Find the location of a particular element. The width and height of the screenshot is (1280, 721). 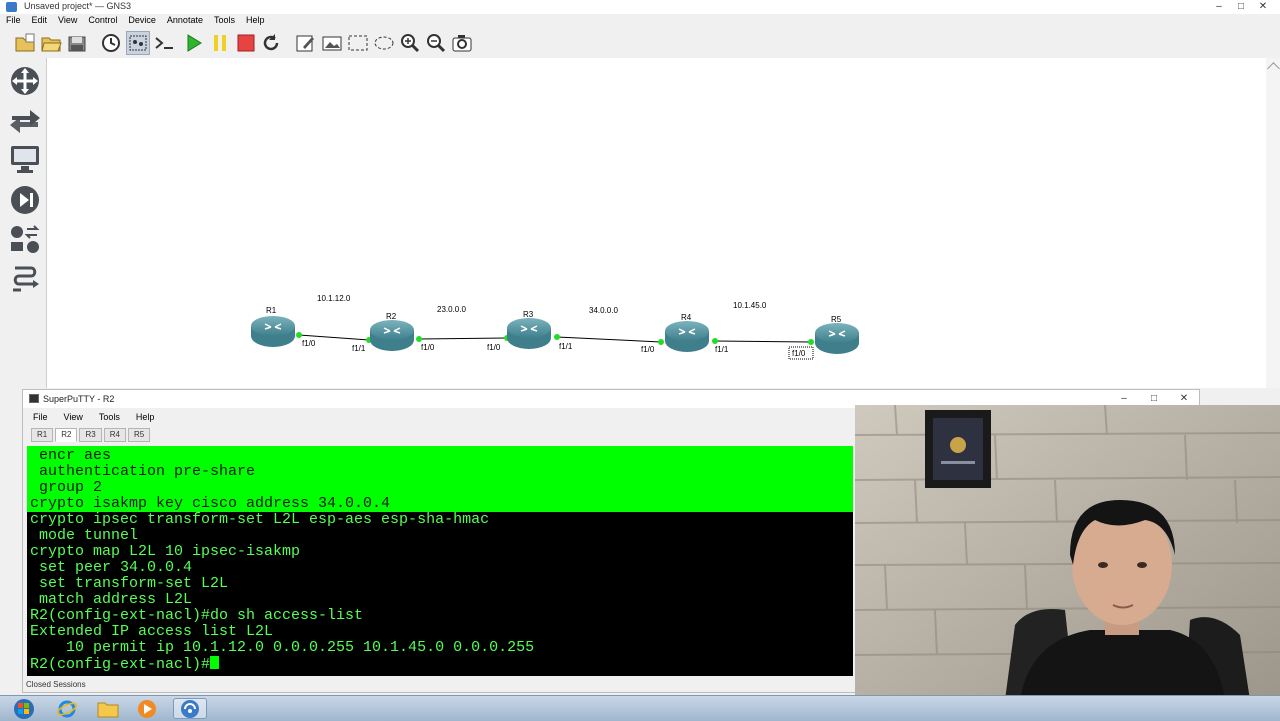

snapshot-icon is located at coordinates (111, 43).